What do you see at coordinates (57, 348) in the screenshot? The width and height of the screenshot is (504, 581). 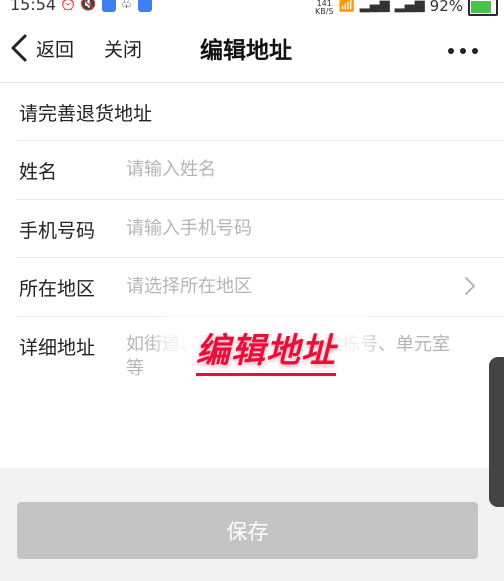 I see `detail-address-label: 详细地址` at bounding box center [57, 348].